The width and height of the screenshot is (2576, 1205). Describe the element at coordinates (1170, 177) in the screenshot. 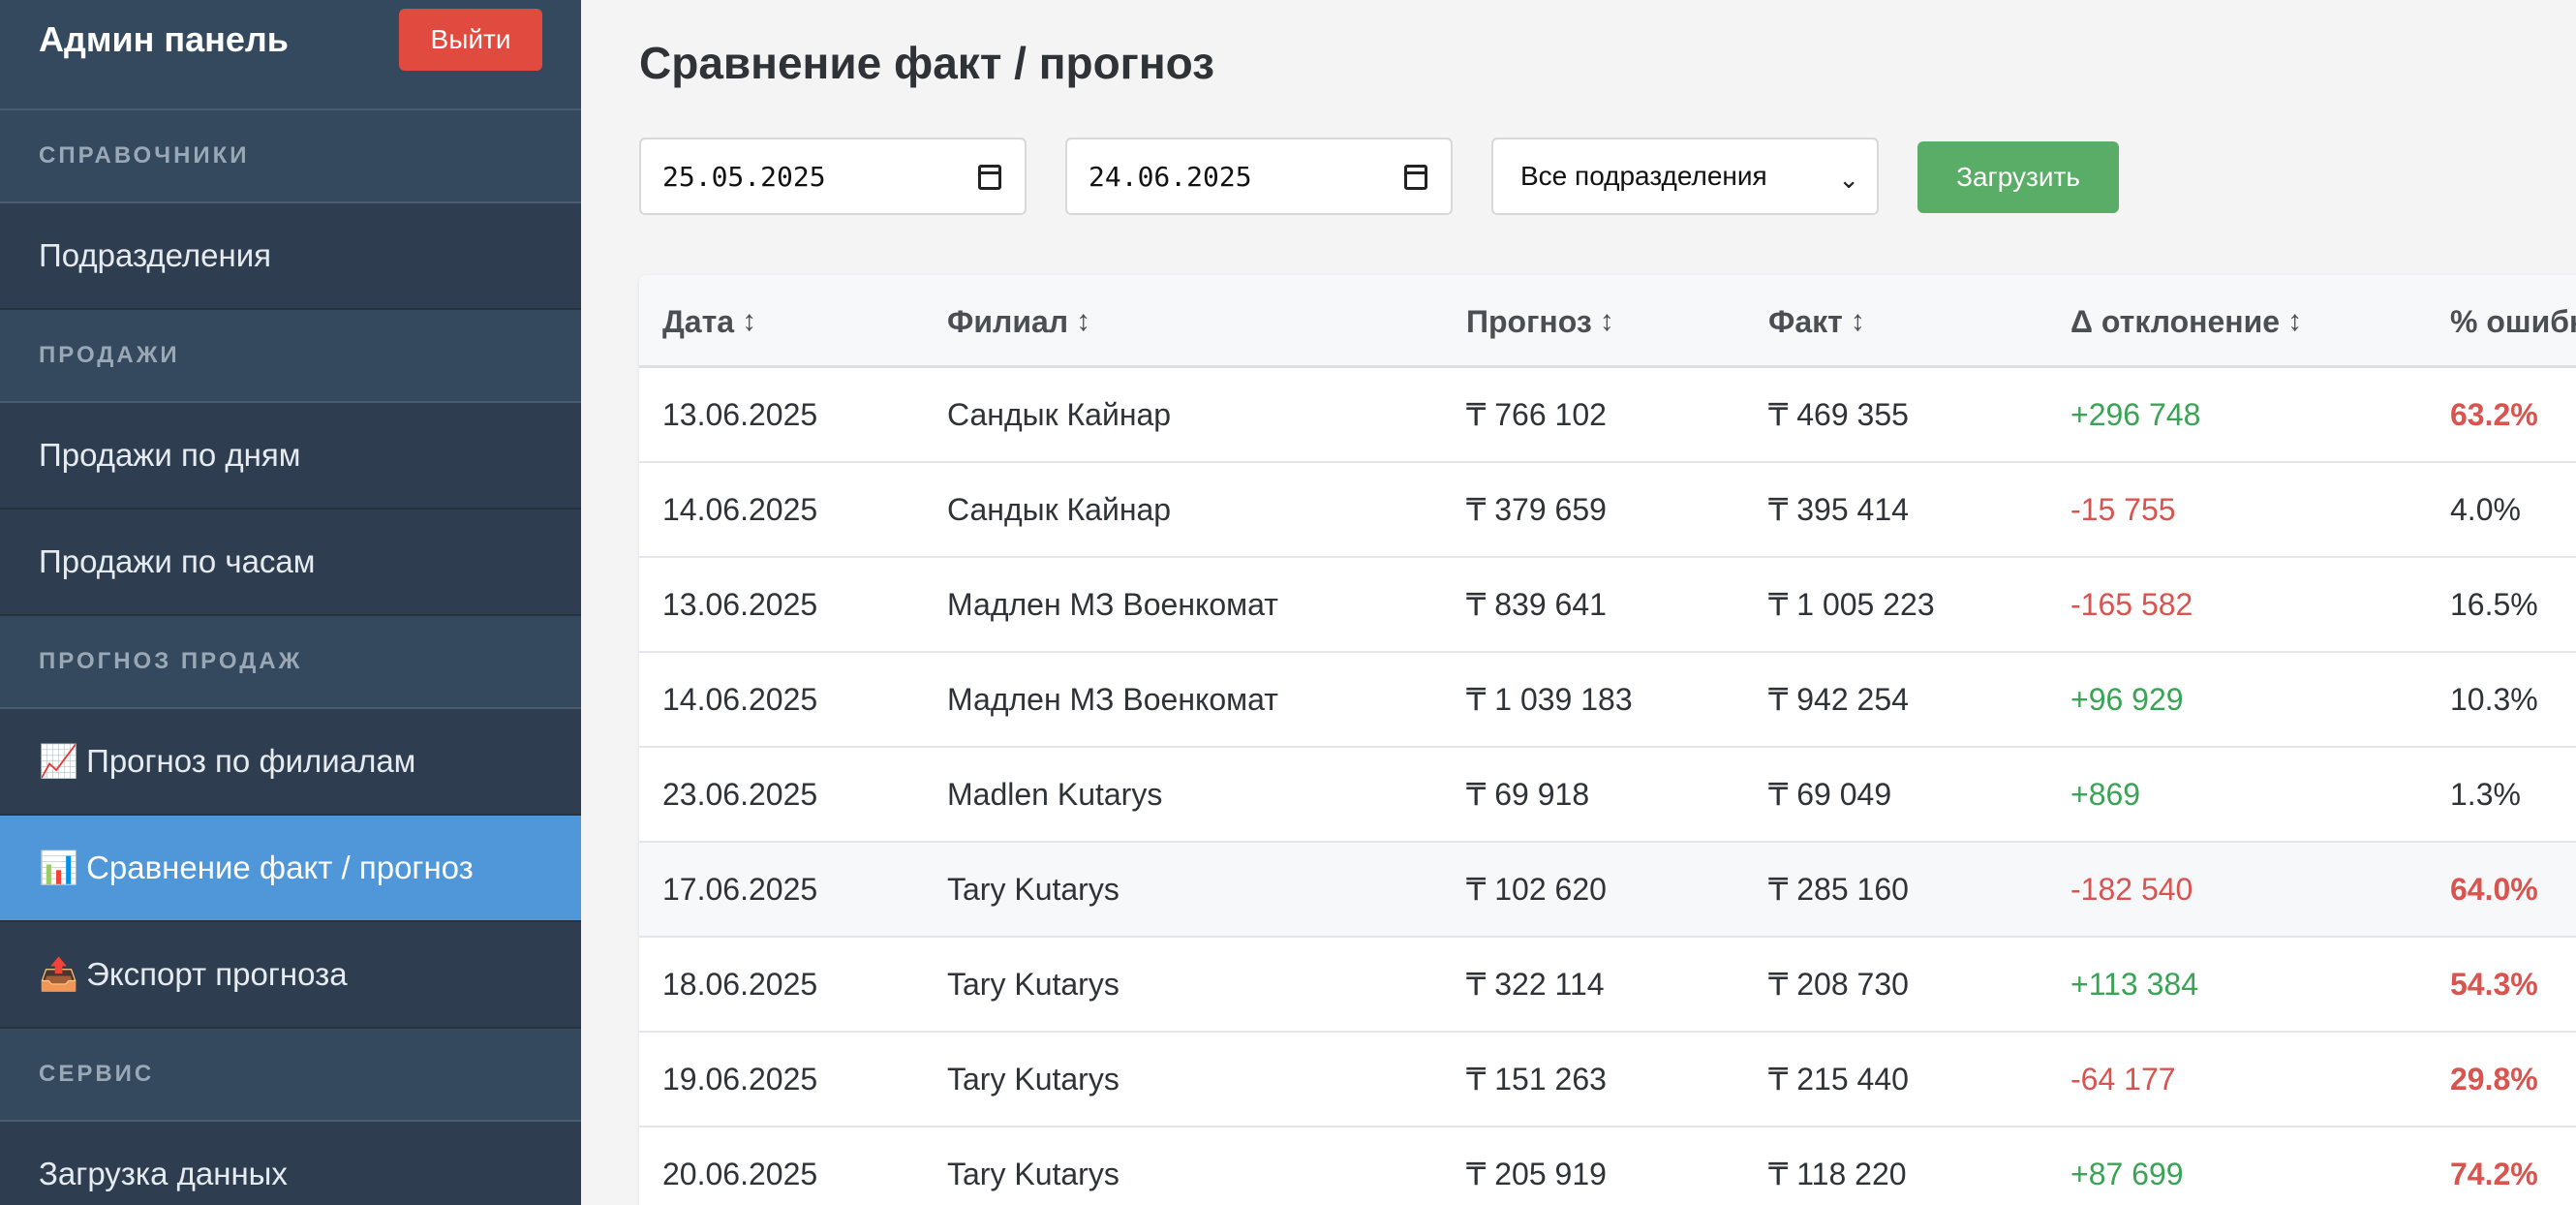

I see `date-to-value: 24.06.2025` at that location.